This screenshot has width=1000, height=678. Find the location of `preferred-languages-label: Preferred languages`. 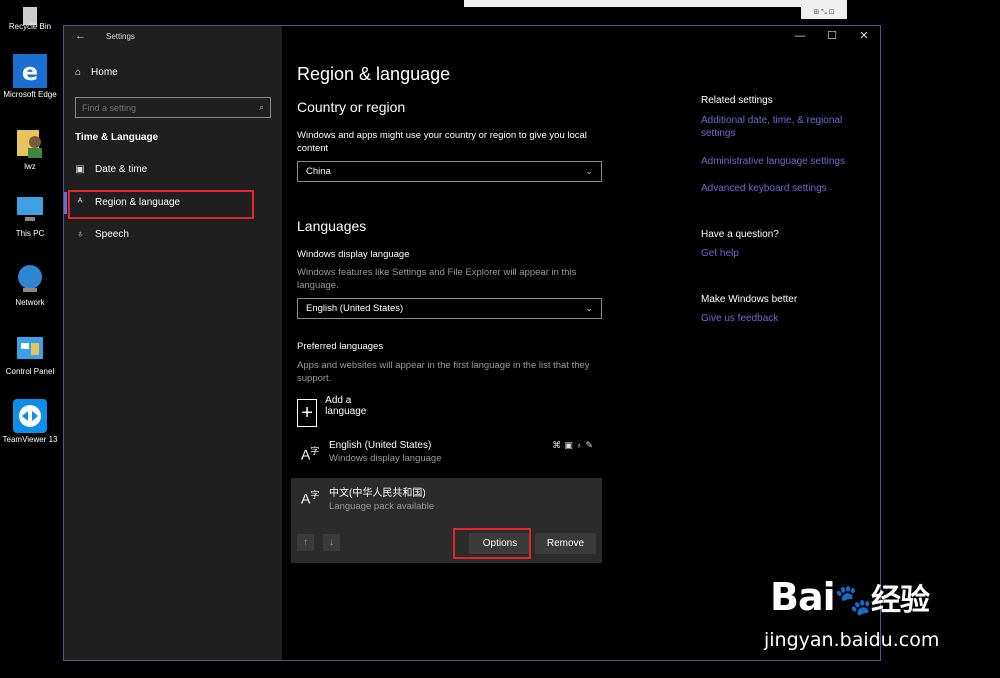

preferred-languages-label: Preferred languages is located at coordinates (340, 346).